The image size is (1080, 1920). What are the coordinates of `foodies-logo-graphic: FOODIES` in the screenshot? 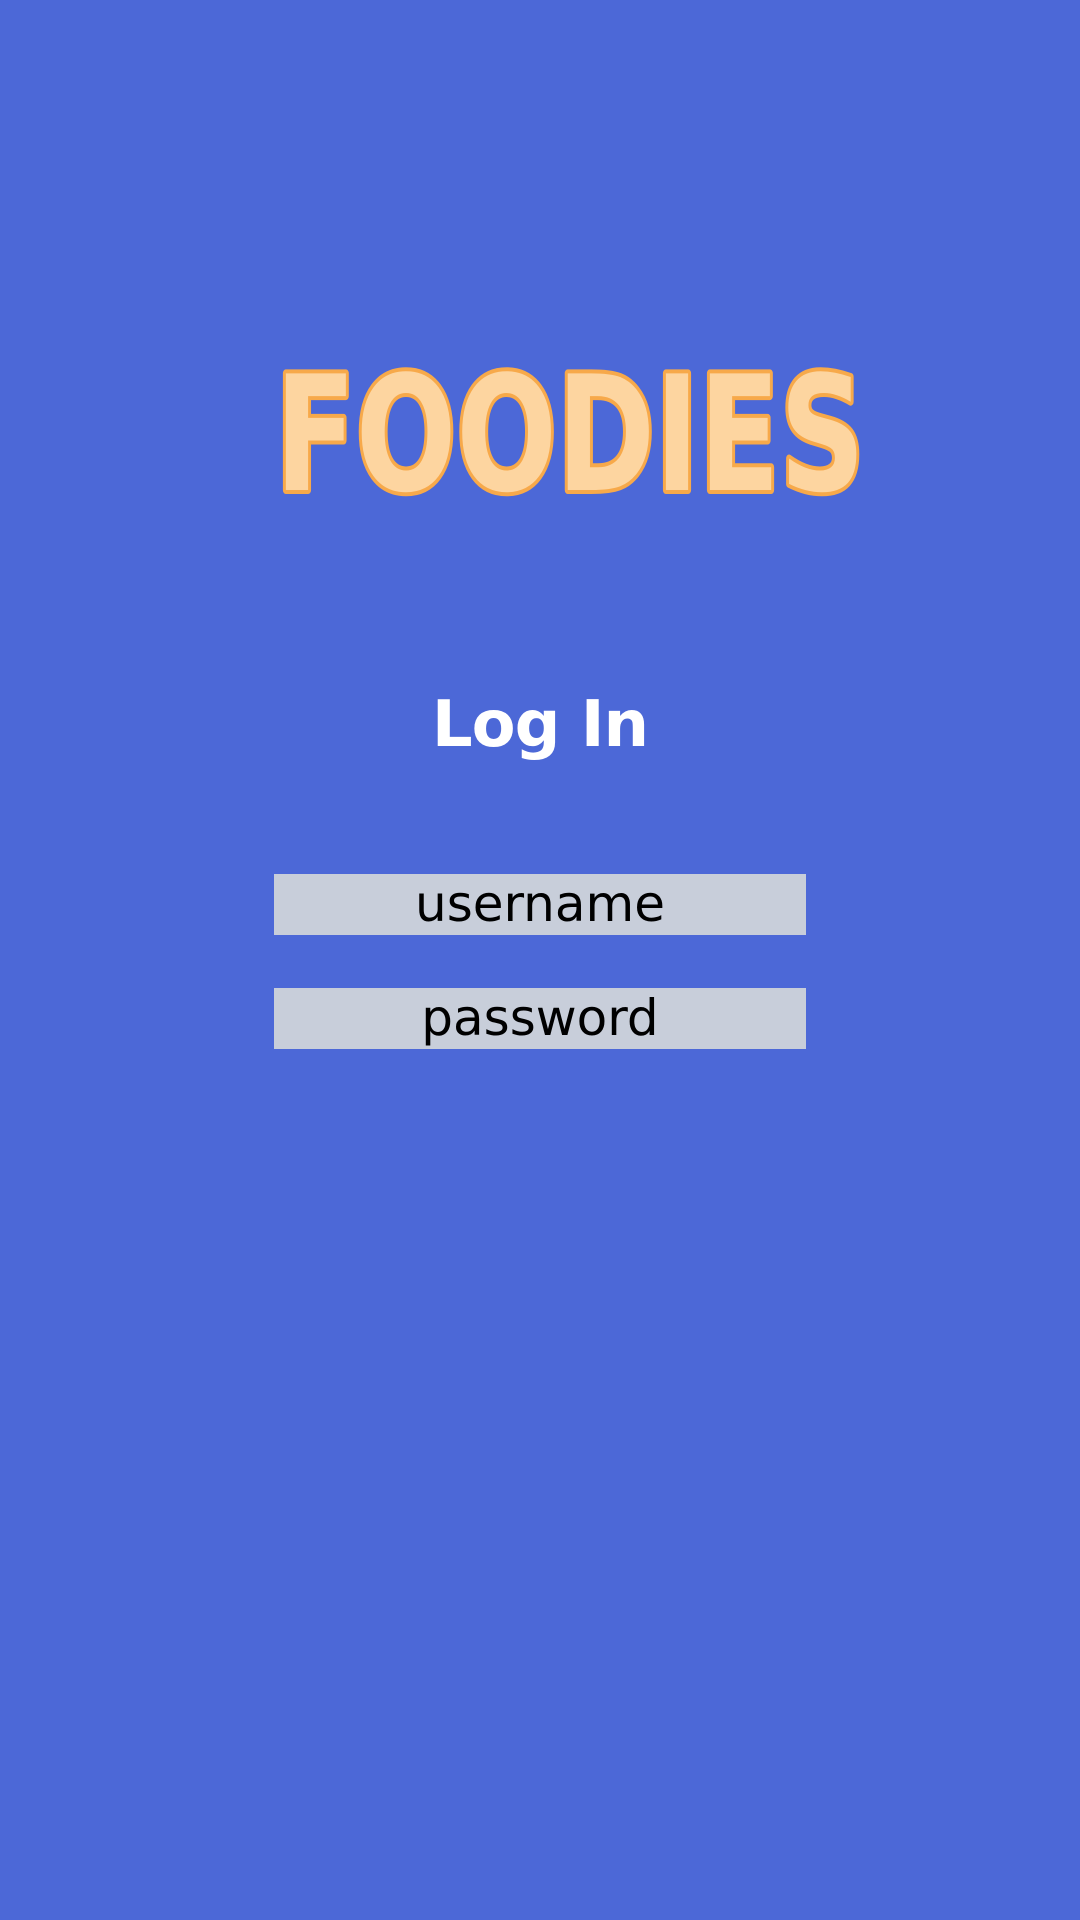 It's located at (570, 425).